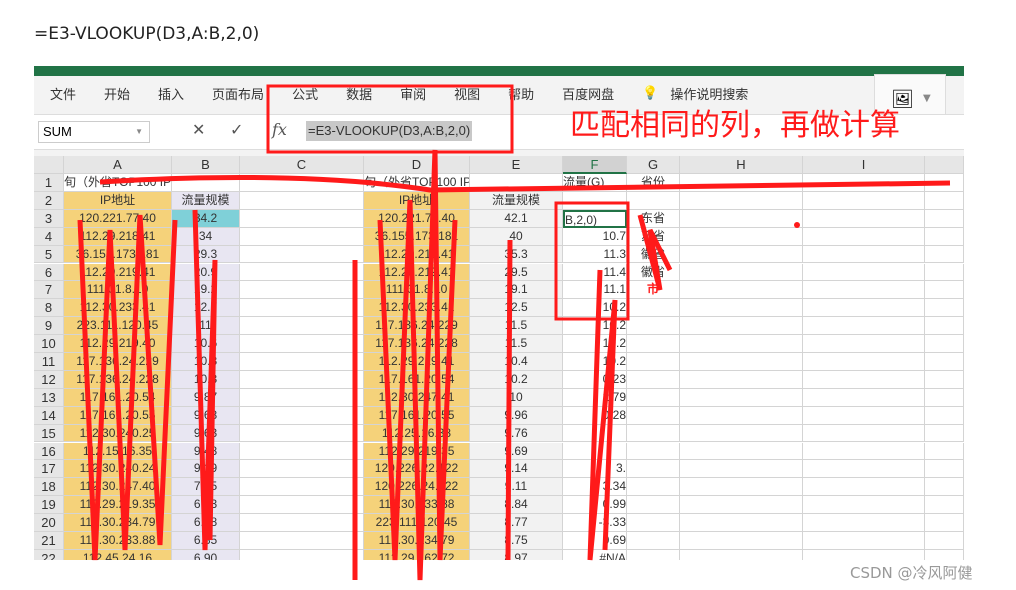 The image size is (1016, 590). What do you see at coordinates (516, 451) in the screenshot?
I see `table-cell: 9.69` at bounding box center [516, 451].